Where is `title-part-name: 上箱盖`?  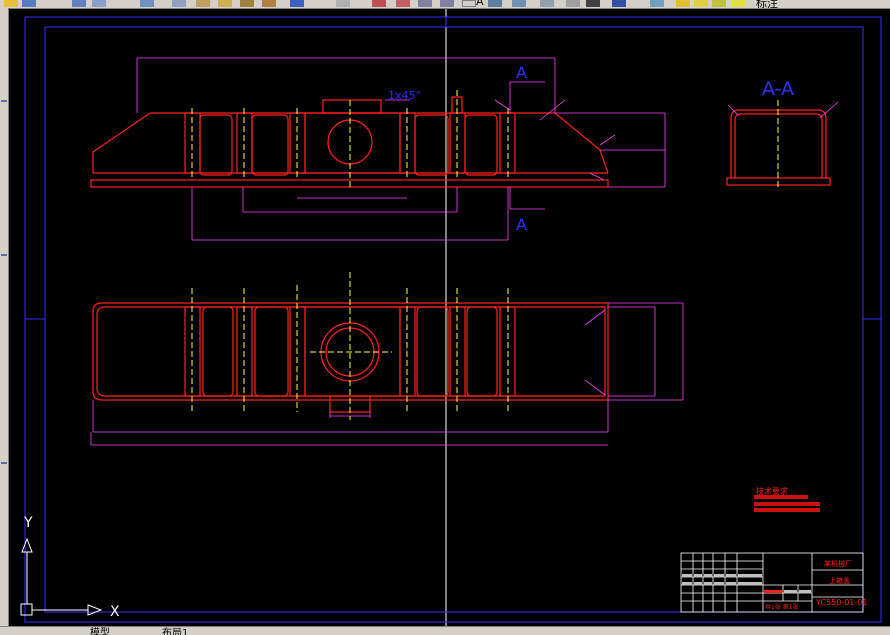 title-part-name: 上箱盖 is located at coordinates (839, 580).